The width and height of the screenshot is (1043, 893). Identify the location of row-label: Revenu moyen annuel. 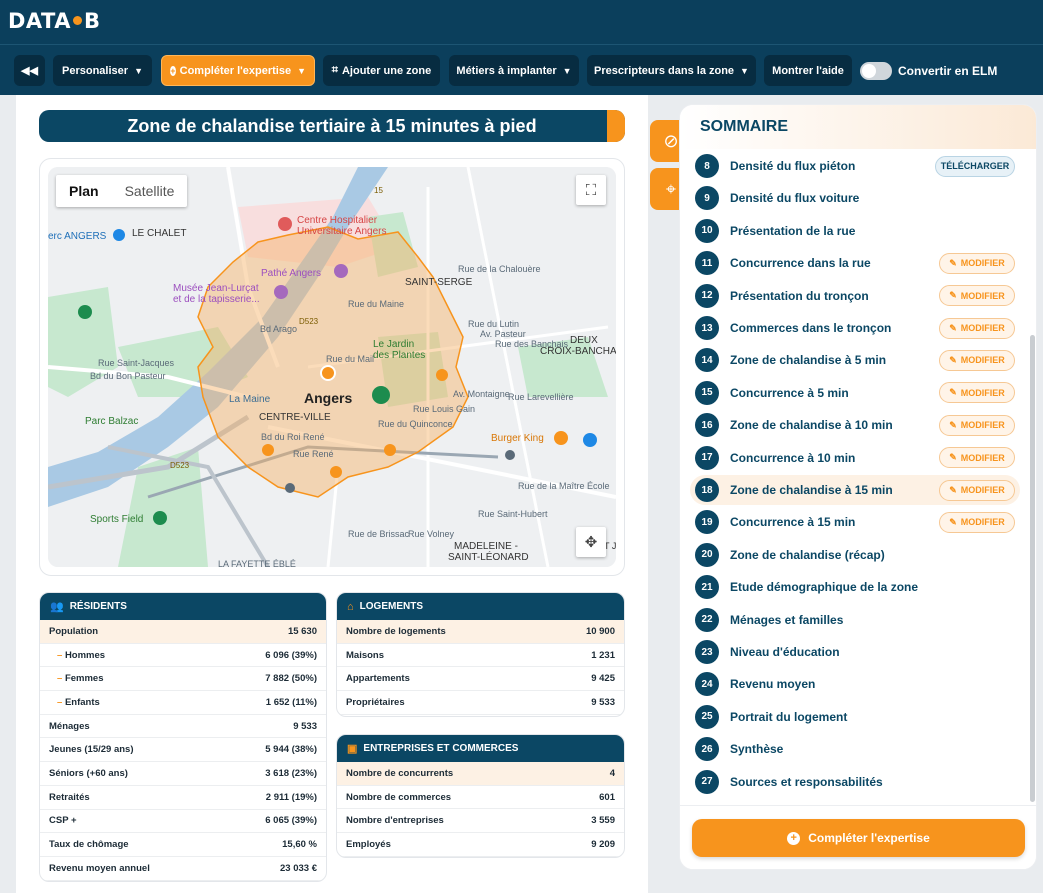
(99, 868).